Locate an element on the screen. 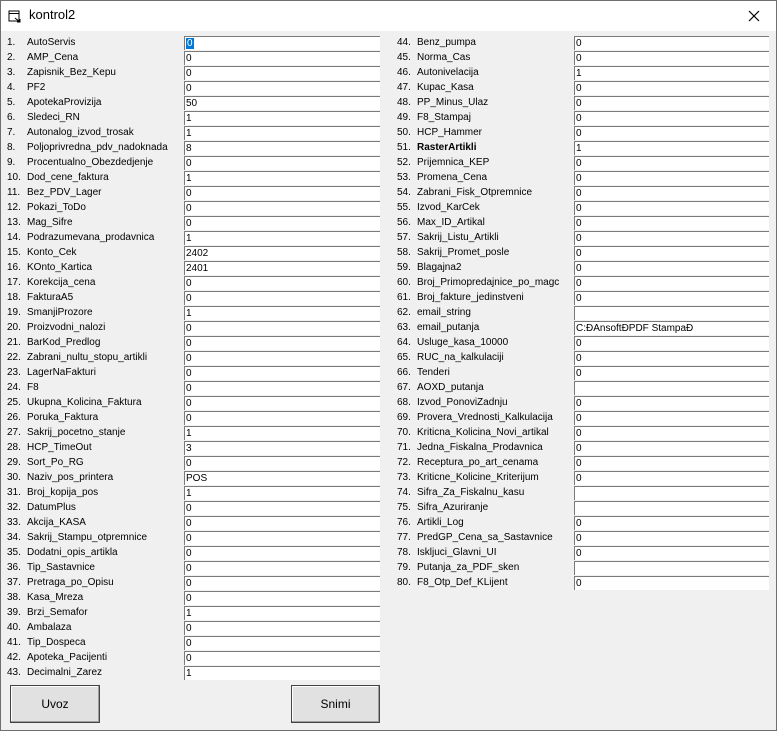 The image size is (777, 731). setting-row: 43. Decimalni_Zarez 1 is located at coordinates (207, 673).